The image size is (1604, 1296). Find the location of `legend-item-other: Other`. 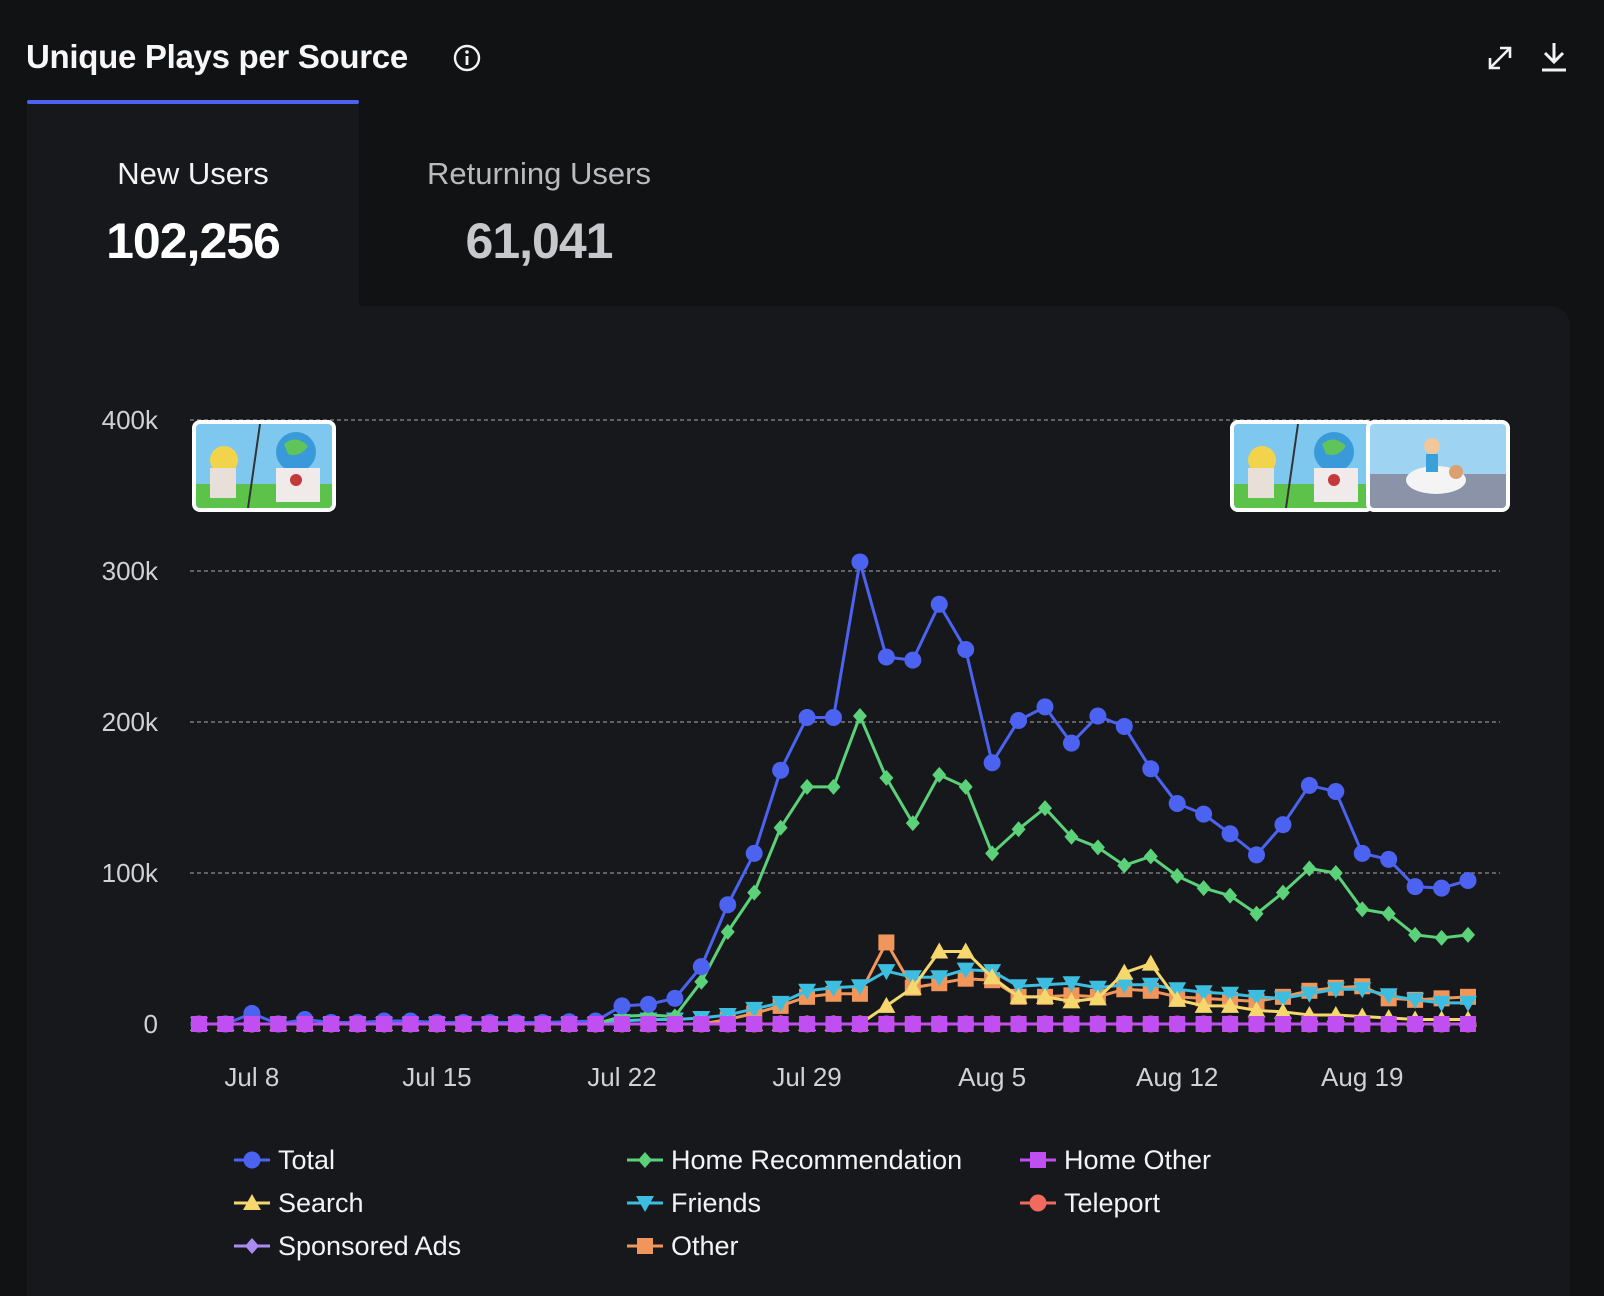

legend-item-other: Other is located at coordinates (682, 1246).